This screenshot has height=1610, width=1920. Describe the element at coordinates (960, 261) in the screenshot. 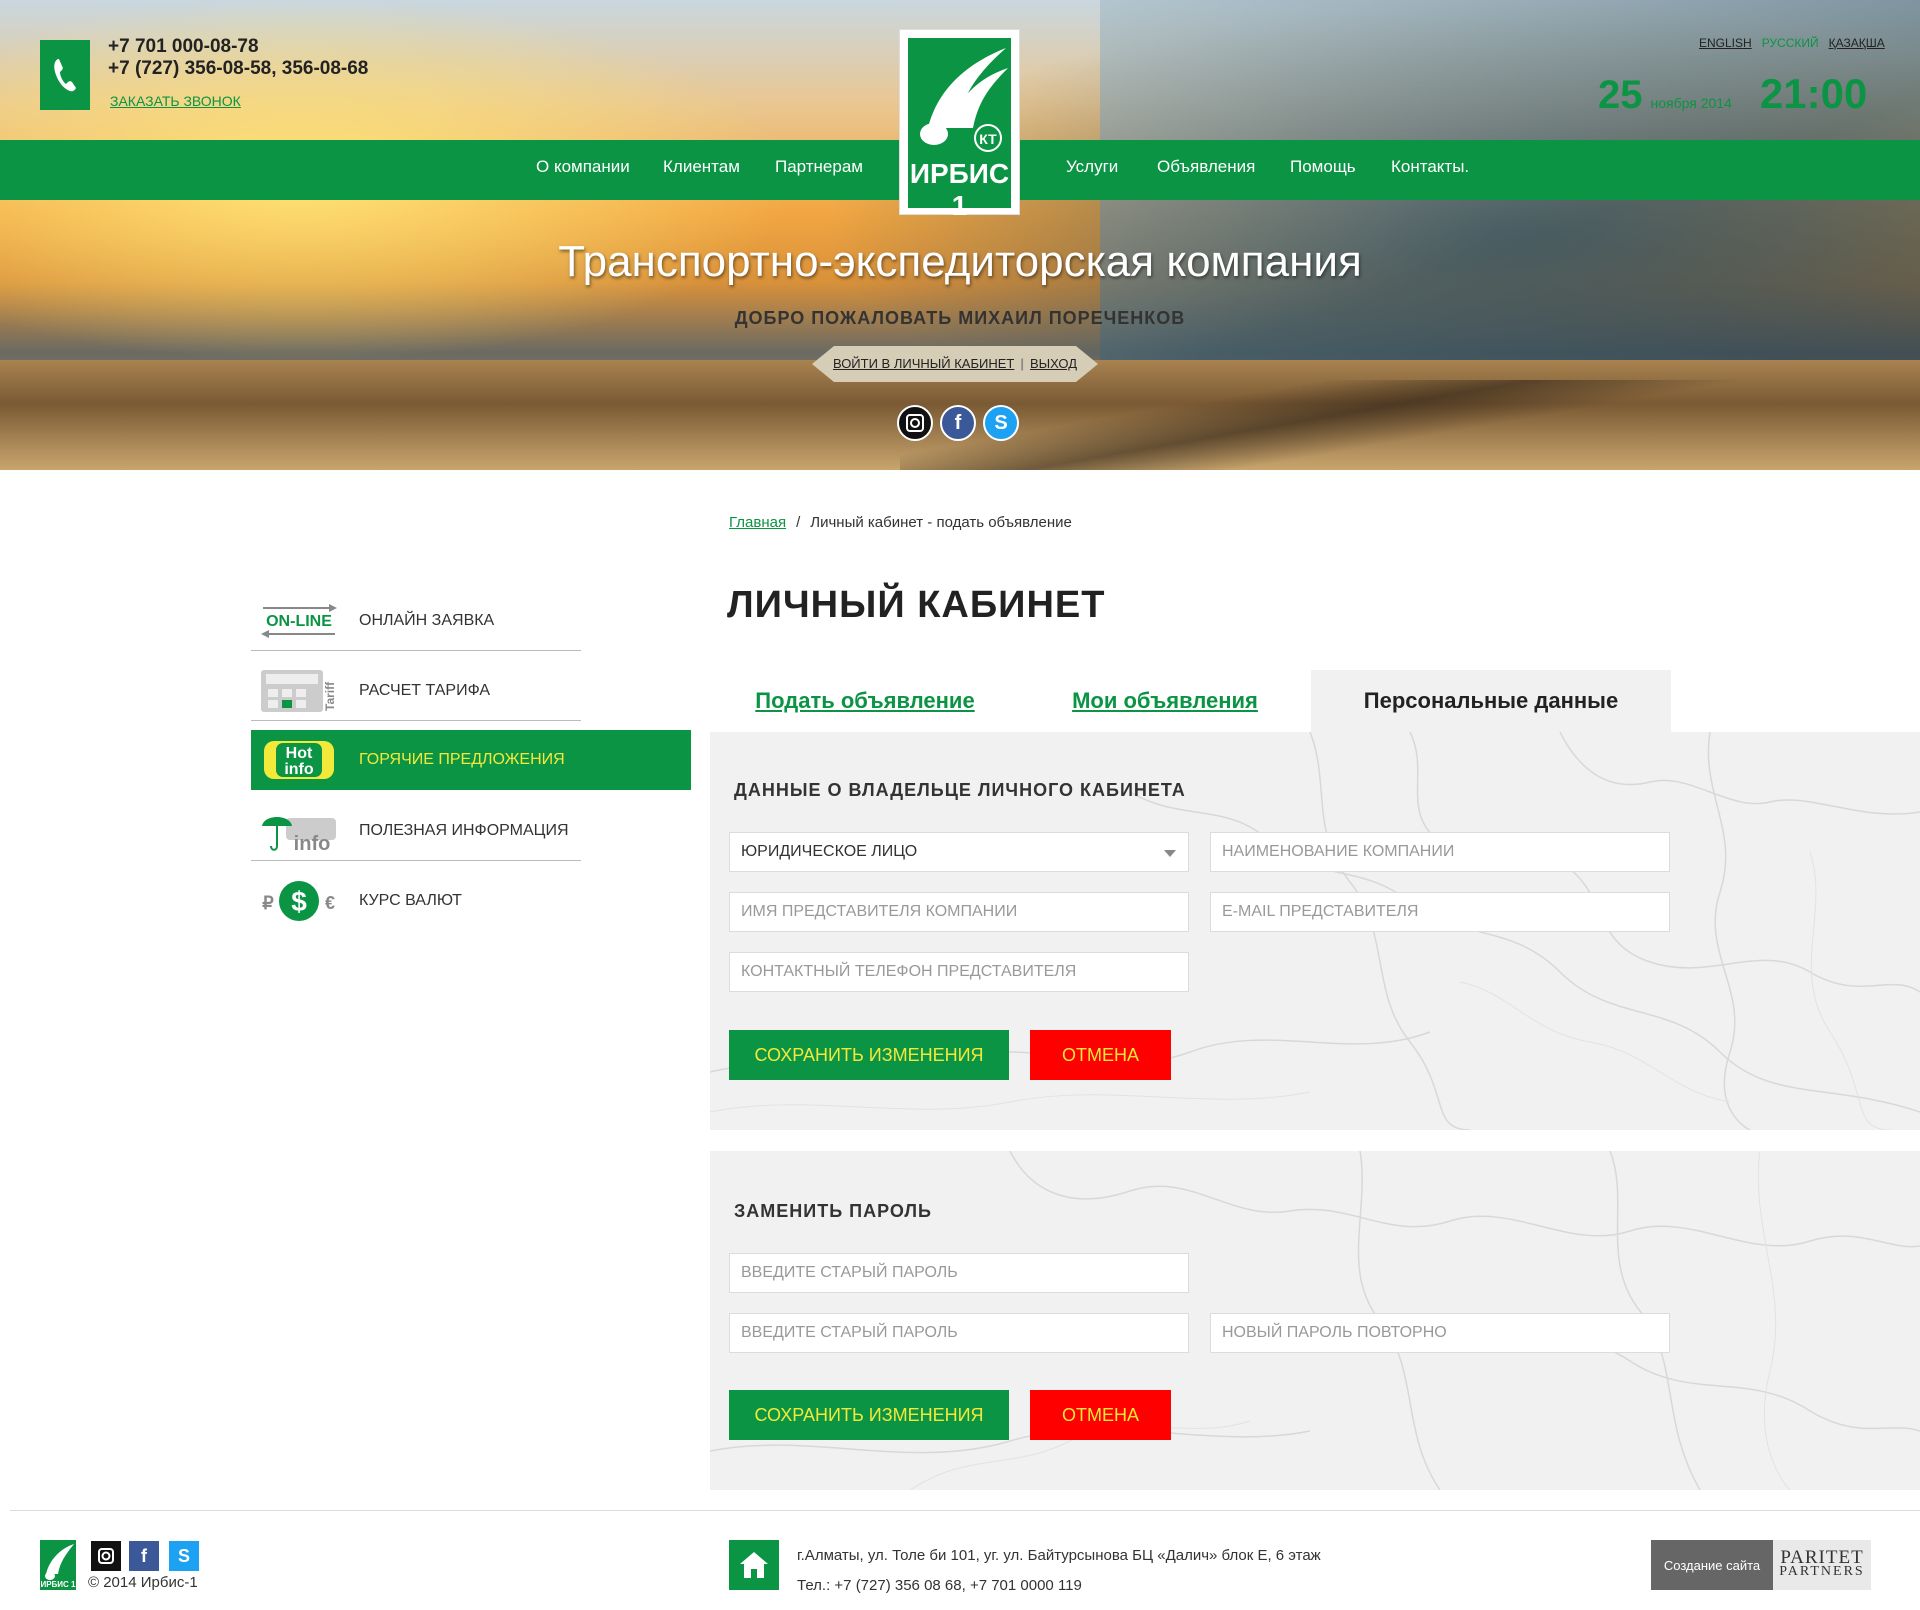

I see `hero-title: Транспортно-экспедиторская компания` at that location.